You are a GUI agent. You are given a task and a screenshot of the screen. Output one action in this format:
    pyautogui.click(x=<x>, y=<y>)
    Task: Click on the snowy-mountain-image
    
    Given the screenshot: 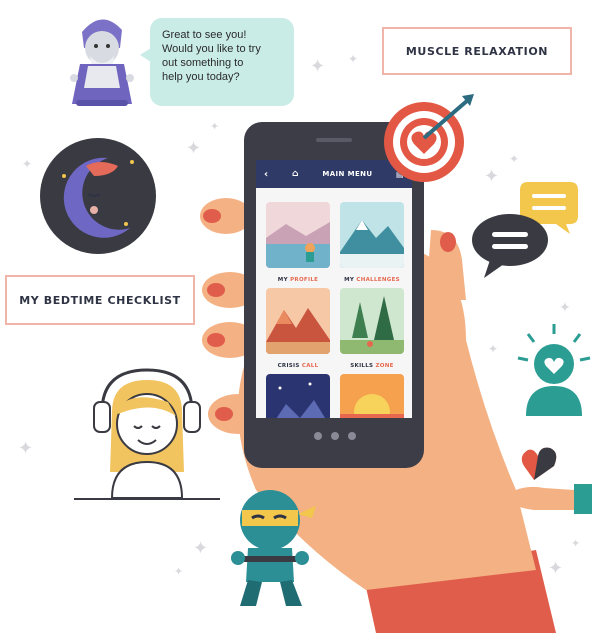 What is the action you would take?
    pyautogui.click(x=372, y=235)
    